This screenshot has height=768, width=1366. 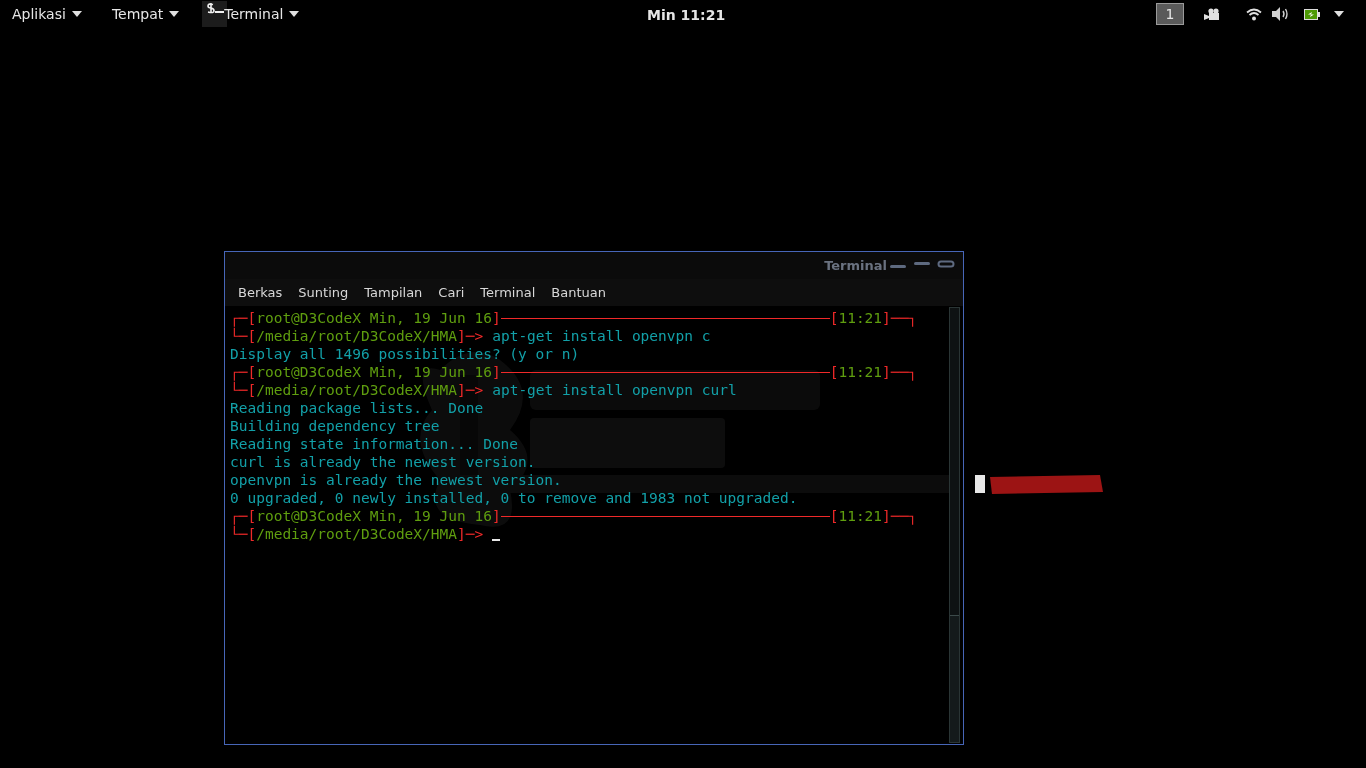 I want to click on workspace-indicator: 1, so click(x=1170, y=14).